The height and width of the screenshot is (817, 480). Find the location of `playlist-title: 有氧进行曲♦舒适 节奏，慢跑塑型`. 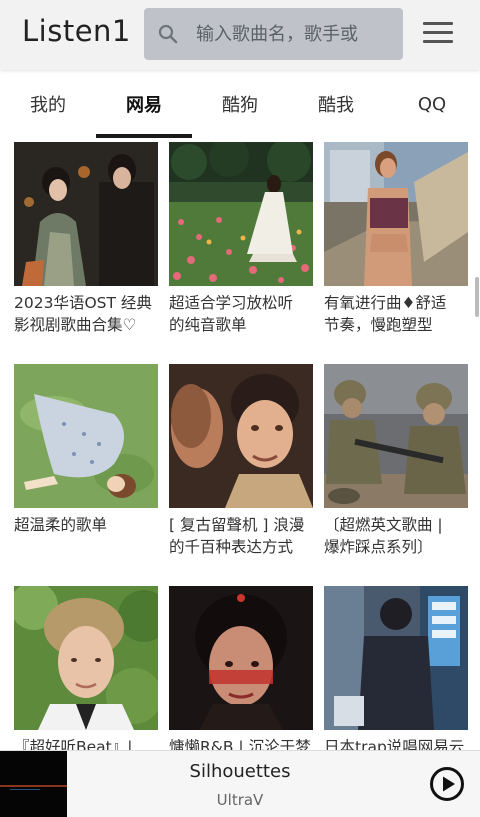

playlist-title: 有氧进行曲♦舒适 节奏，慢跑塑型 is located at coordinates (385, 314).